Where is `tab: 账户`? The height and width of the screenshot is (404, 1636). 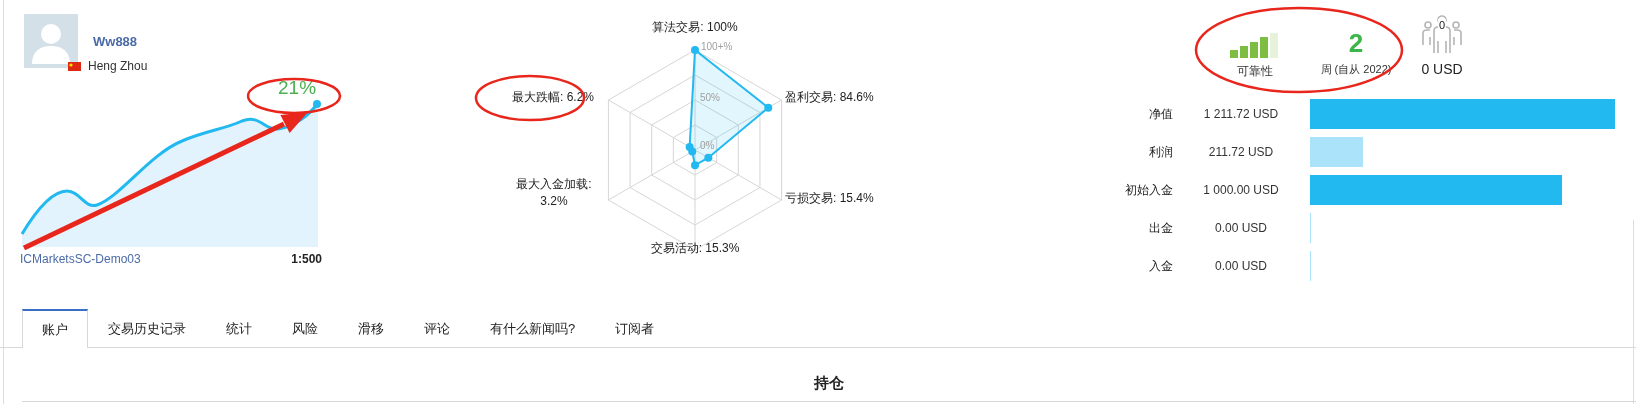
tab: 账户 is located at coordinates (55, 328).